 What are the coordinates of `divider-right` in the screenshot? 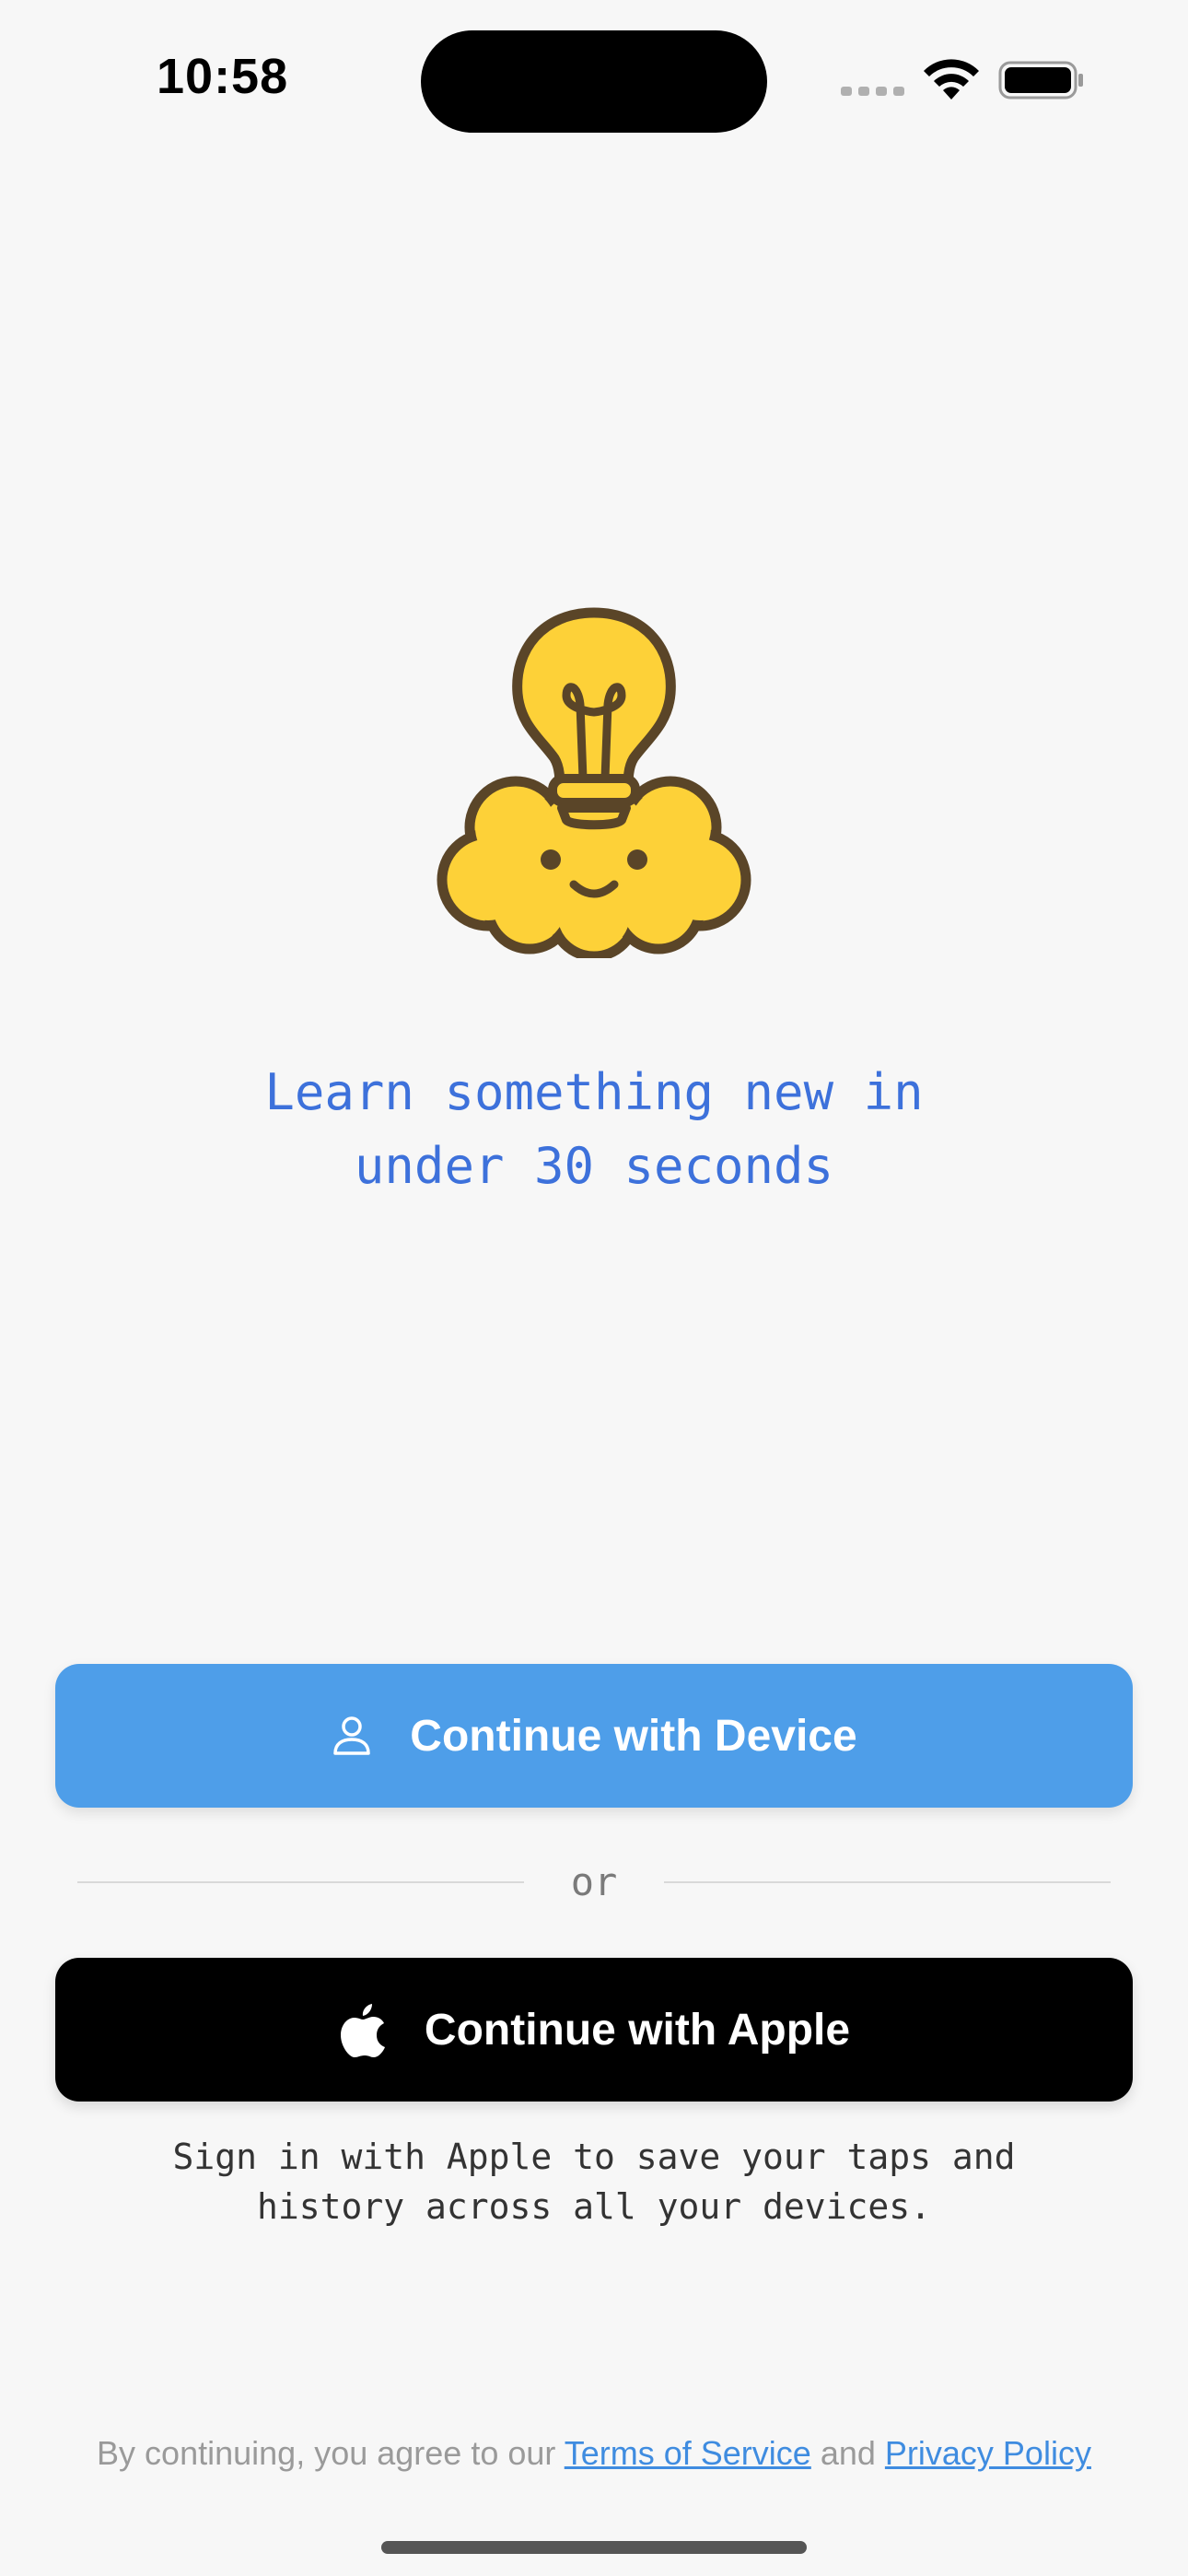 It's located at (887, 1882).